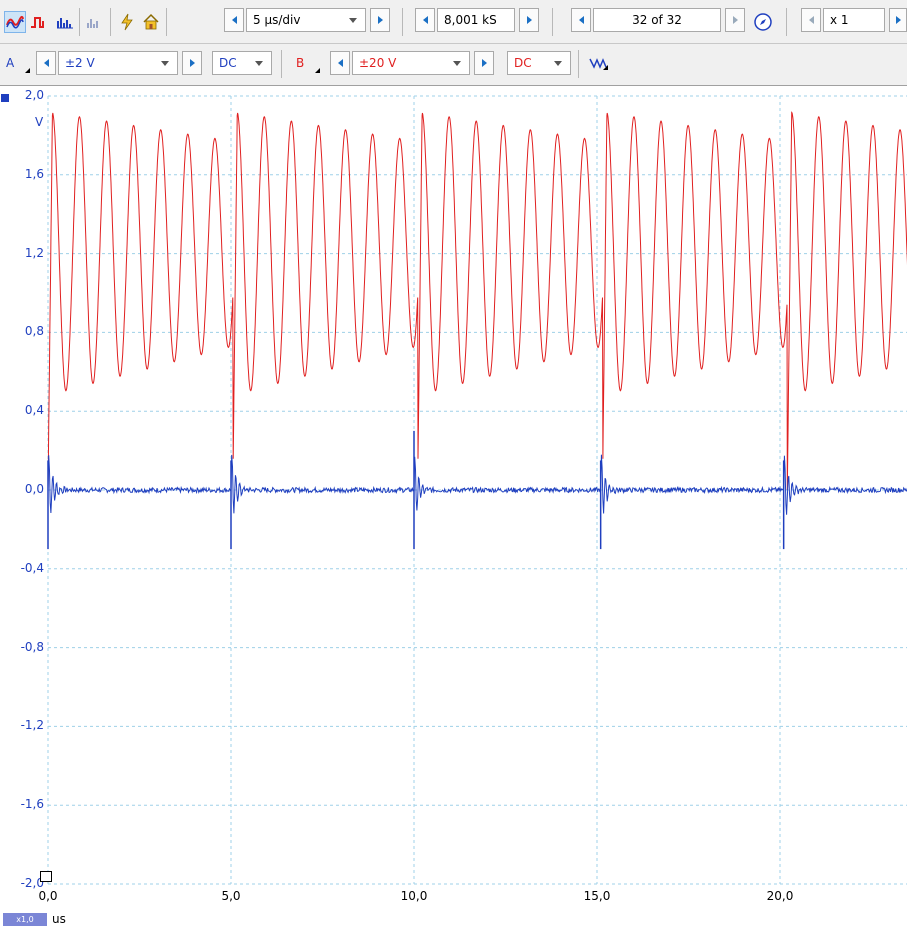 This screenshot has height=926, width=907. I want to click on persistence-mode-icon, so click(39, 22).